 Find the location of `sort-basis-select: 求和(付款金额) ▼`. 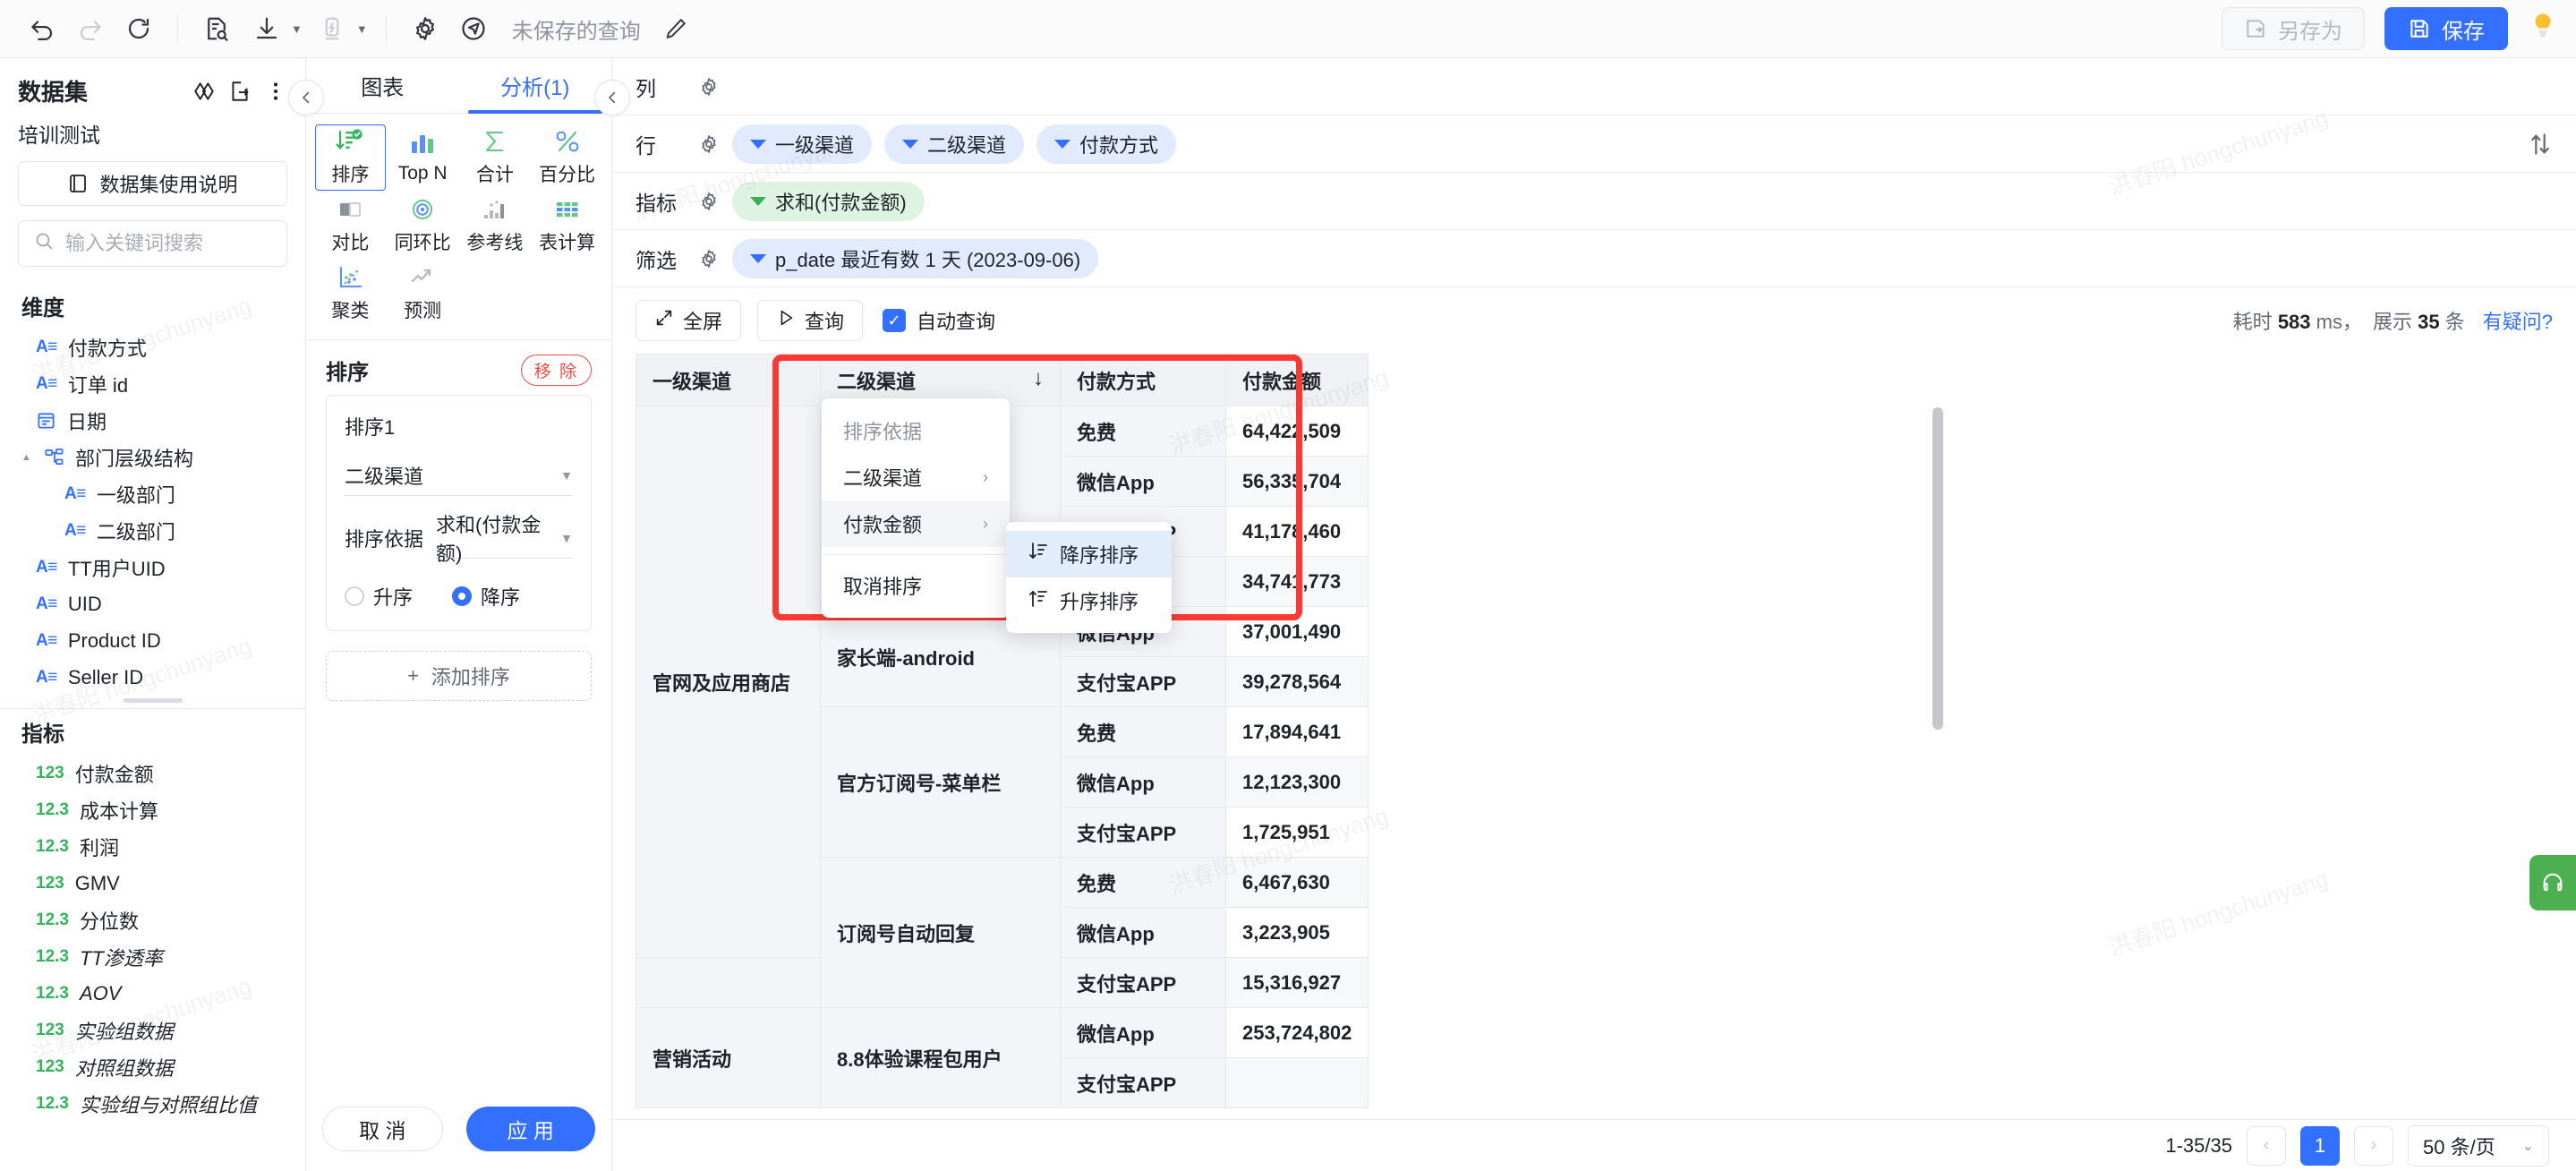

sort-basis-select: 求和(付款金额) ▼ is located at coordinates (504, 539).